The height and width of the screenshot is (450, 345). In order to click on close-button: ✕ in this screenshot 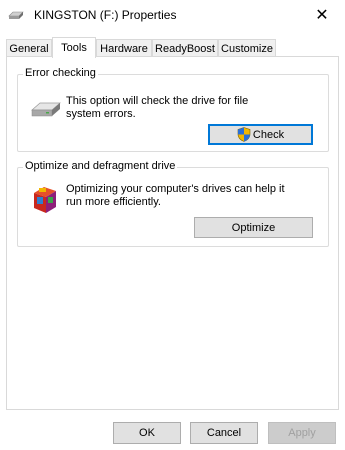, I will do `click(322, 15)`.